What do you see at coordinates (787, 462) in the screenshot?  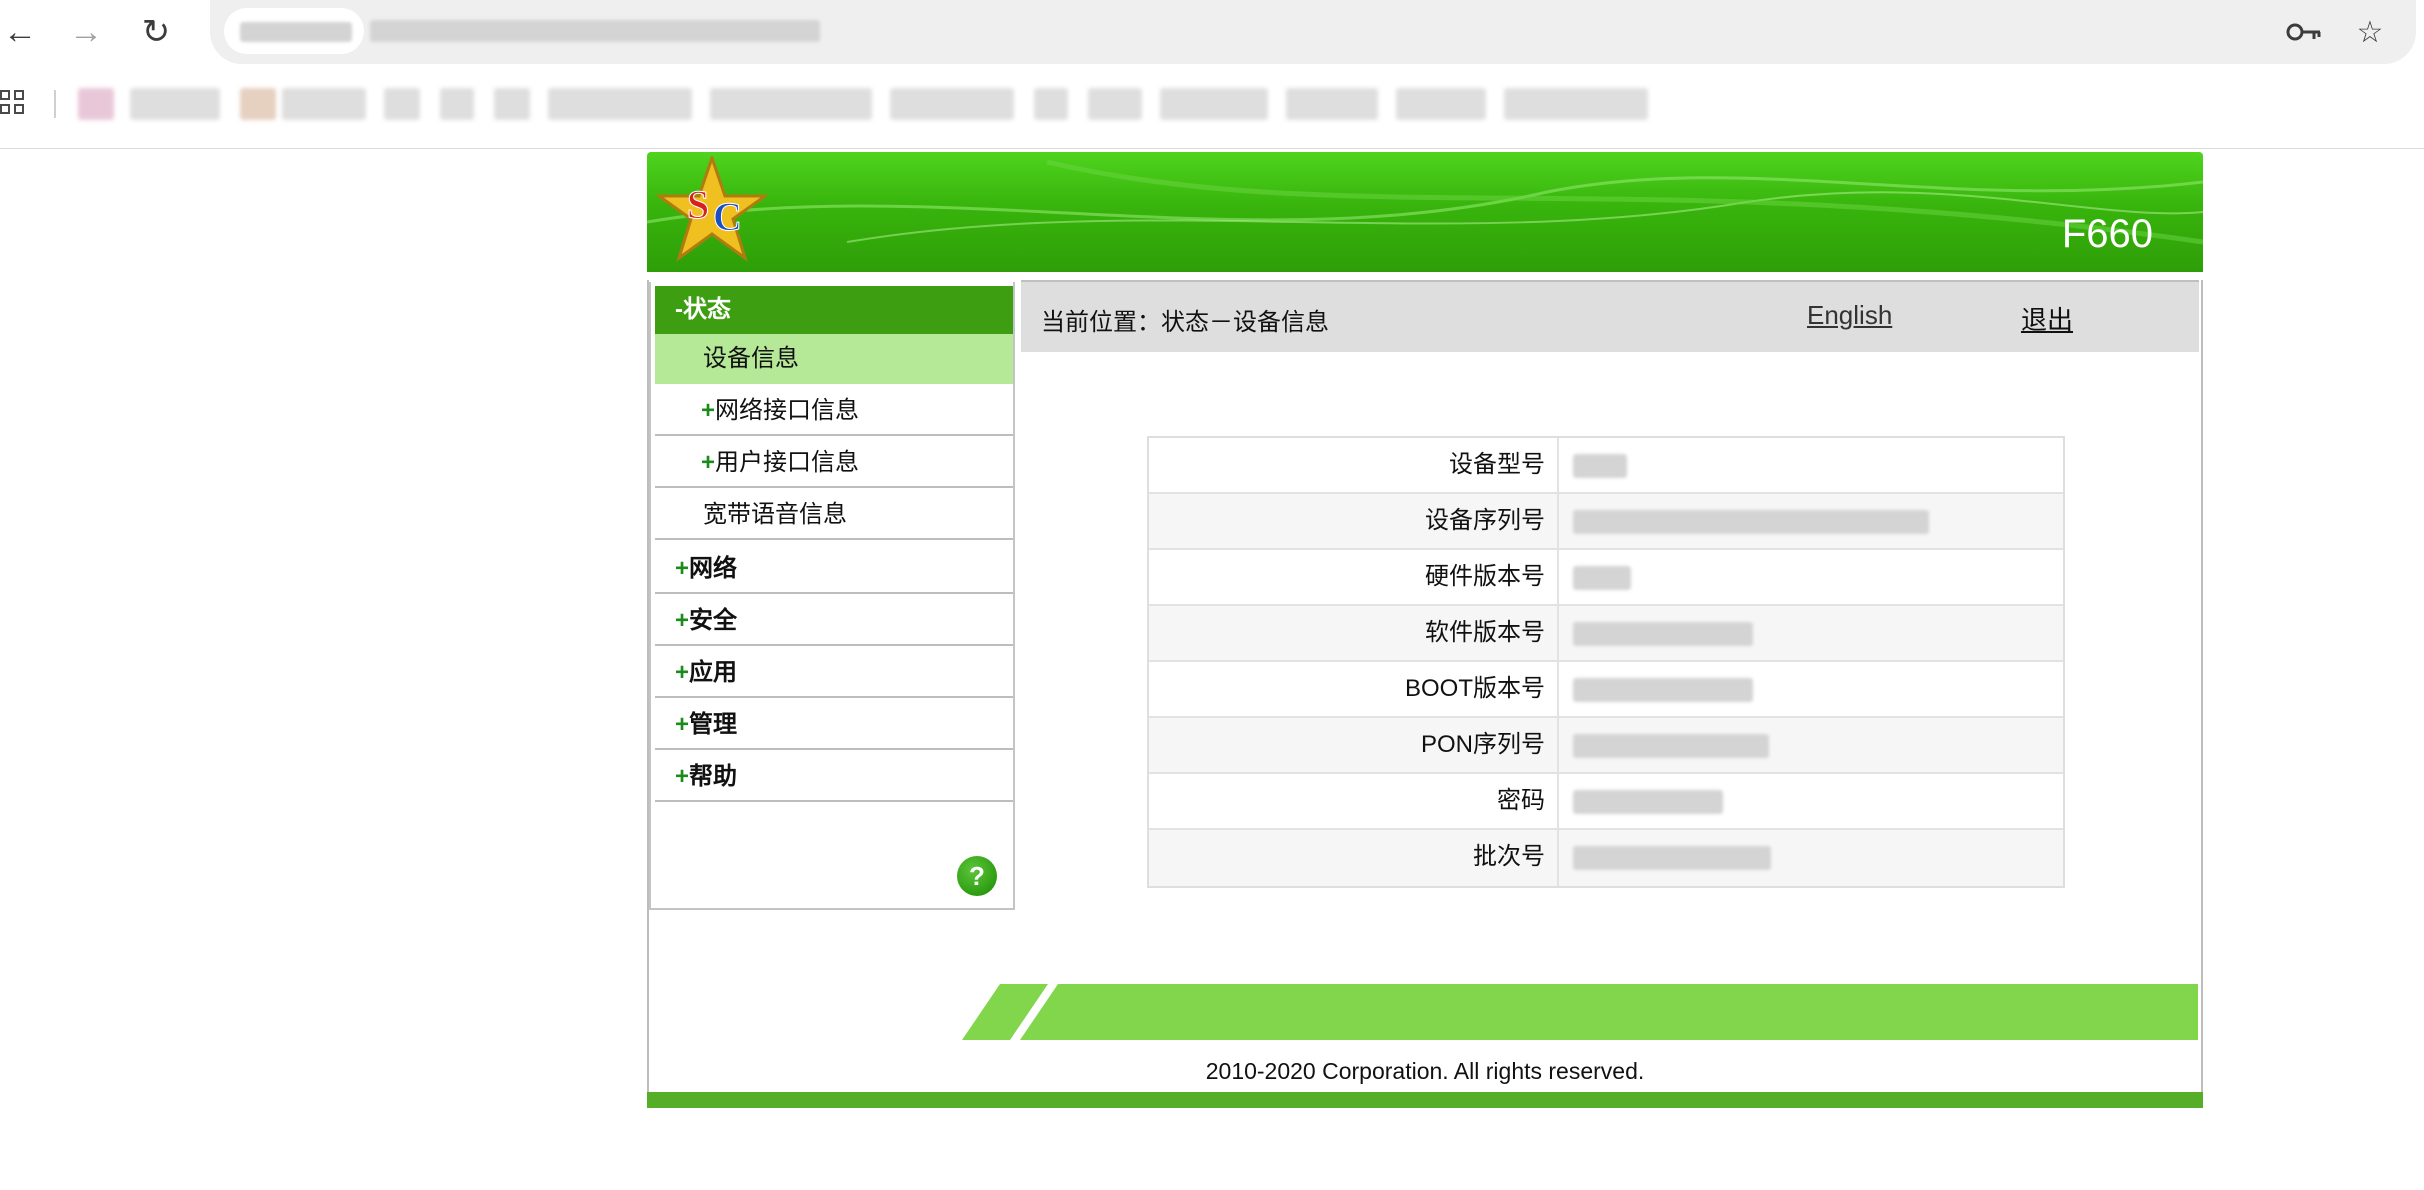 I see `sidebar-item-label: 用户接口信息` at bounding box center [787, 462].